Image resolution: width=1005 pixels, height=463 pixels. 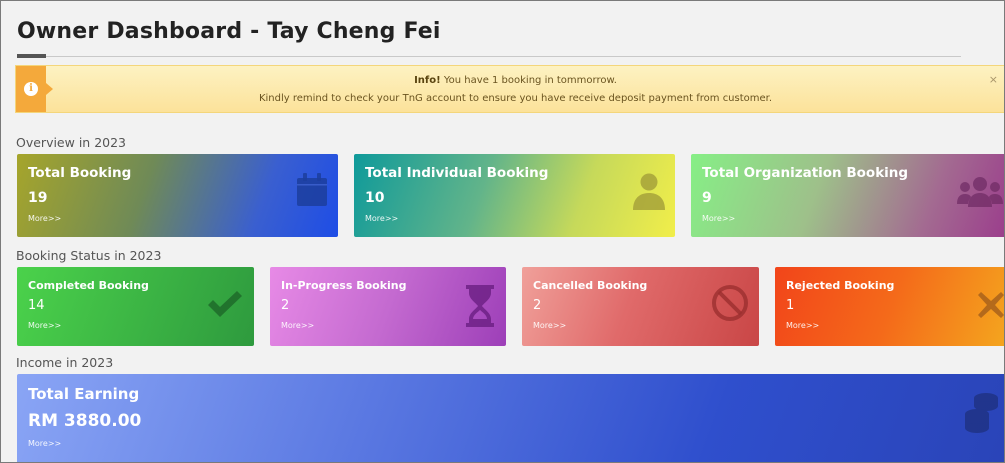 I want to click on alert-strong: Info!, so click(x=427, y=80).